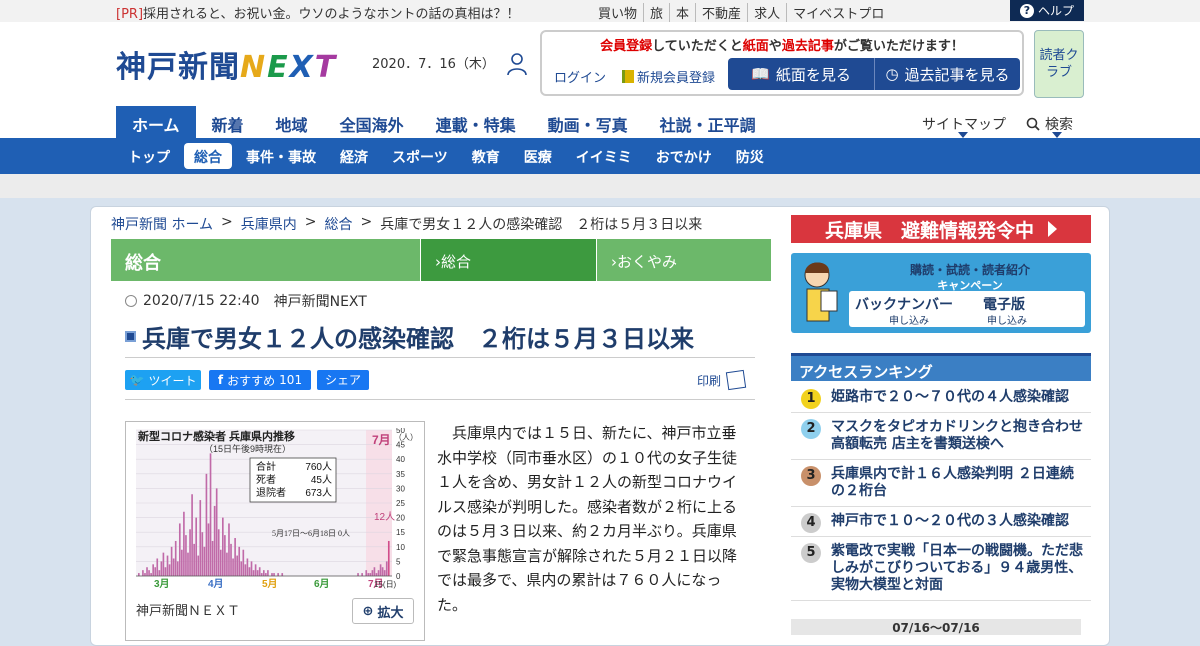 The image size is (1200, 646). What do you see at coordinates (383, 611) in the screenshot?
I see `zoom-button: ⊕ 拡大` at bounding box center [383, 611].